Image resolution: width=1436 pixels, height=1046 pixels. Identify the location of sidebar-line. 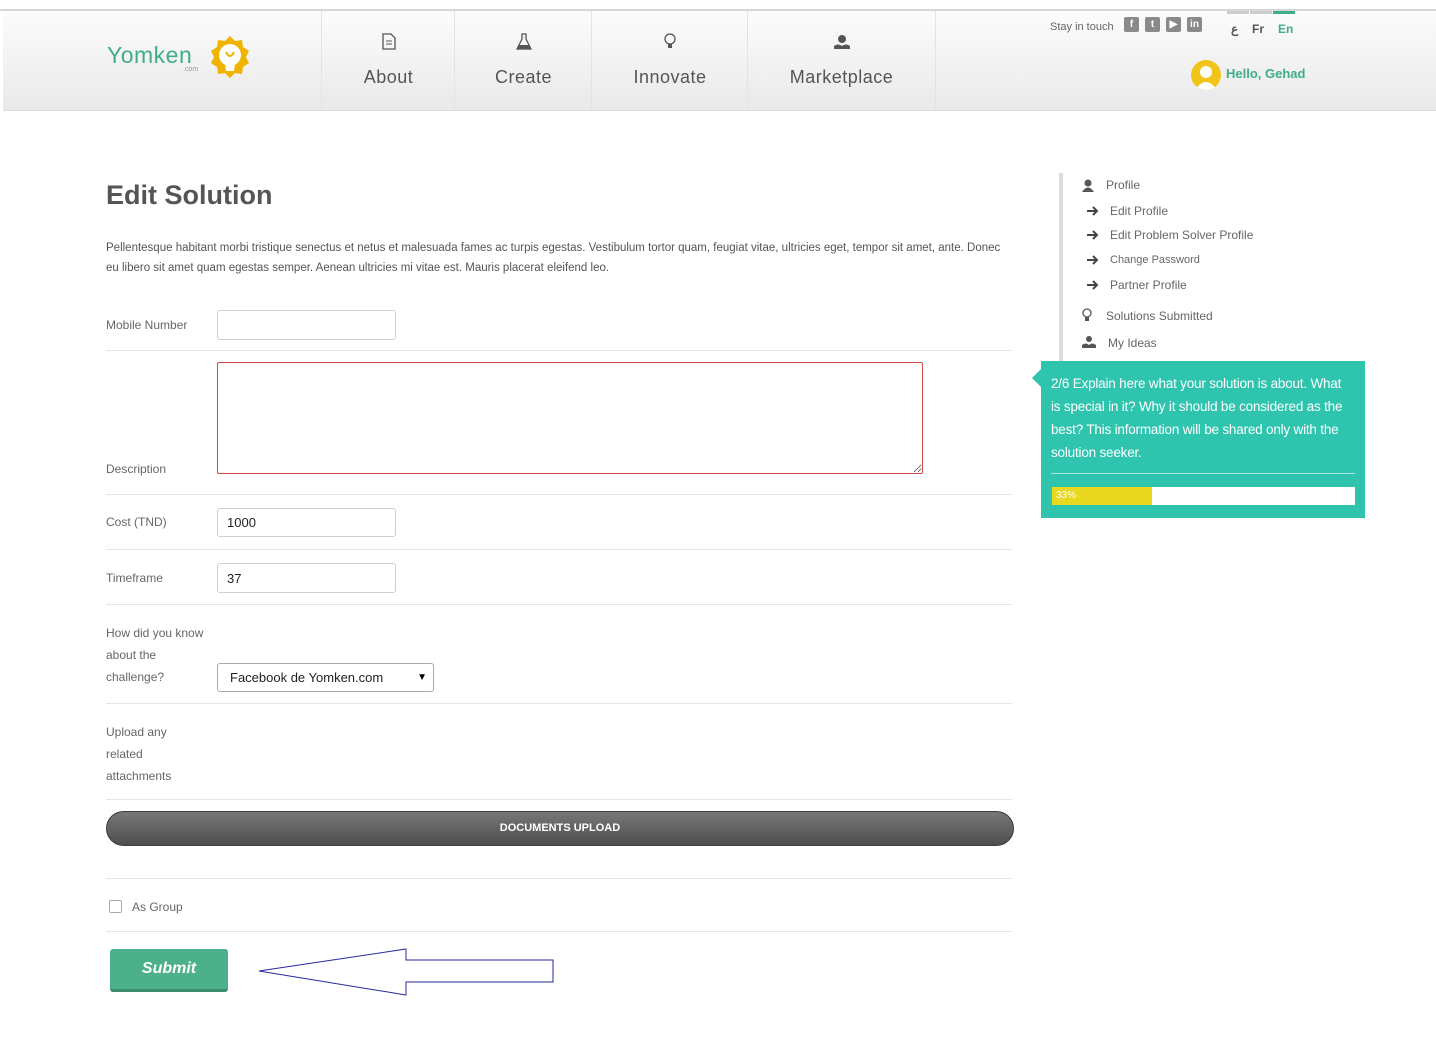
(1061, 270).